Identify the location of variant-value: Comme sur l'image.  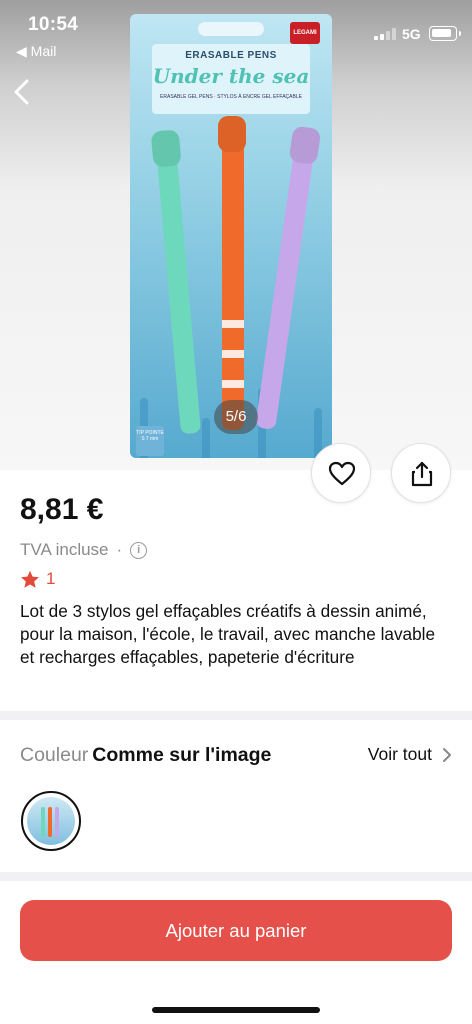
(182, 755).